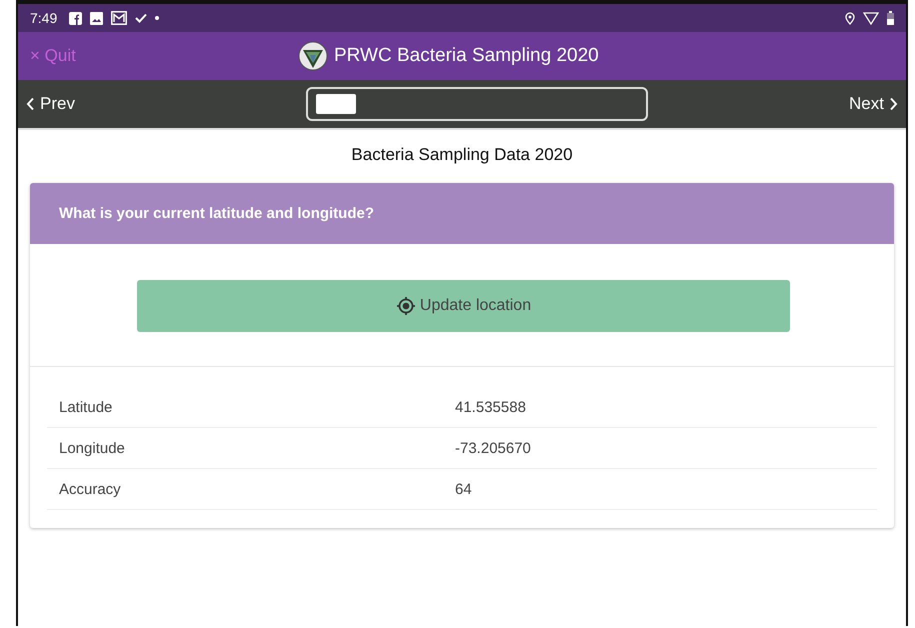 The width and height of the screenshot is (915, 628). Describe the element at coordinates (850, 18) in the screenshot. I see `location-icon` at that location.